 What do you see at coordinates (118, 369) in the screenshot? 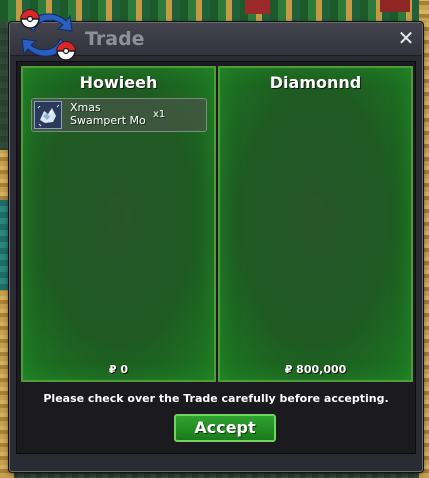
I see `money-offer-left: ₽ 0` at bounding box center [118, 369].